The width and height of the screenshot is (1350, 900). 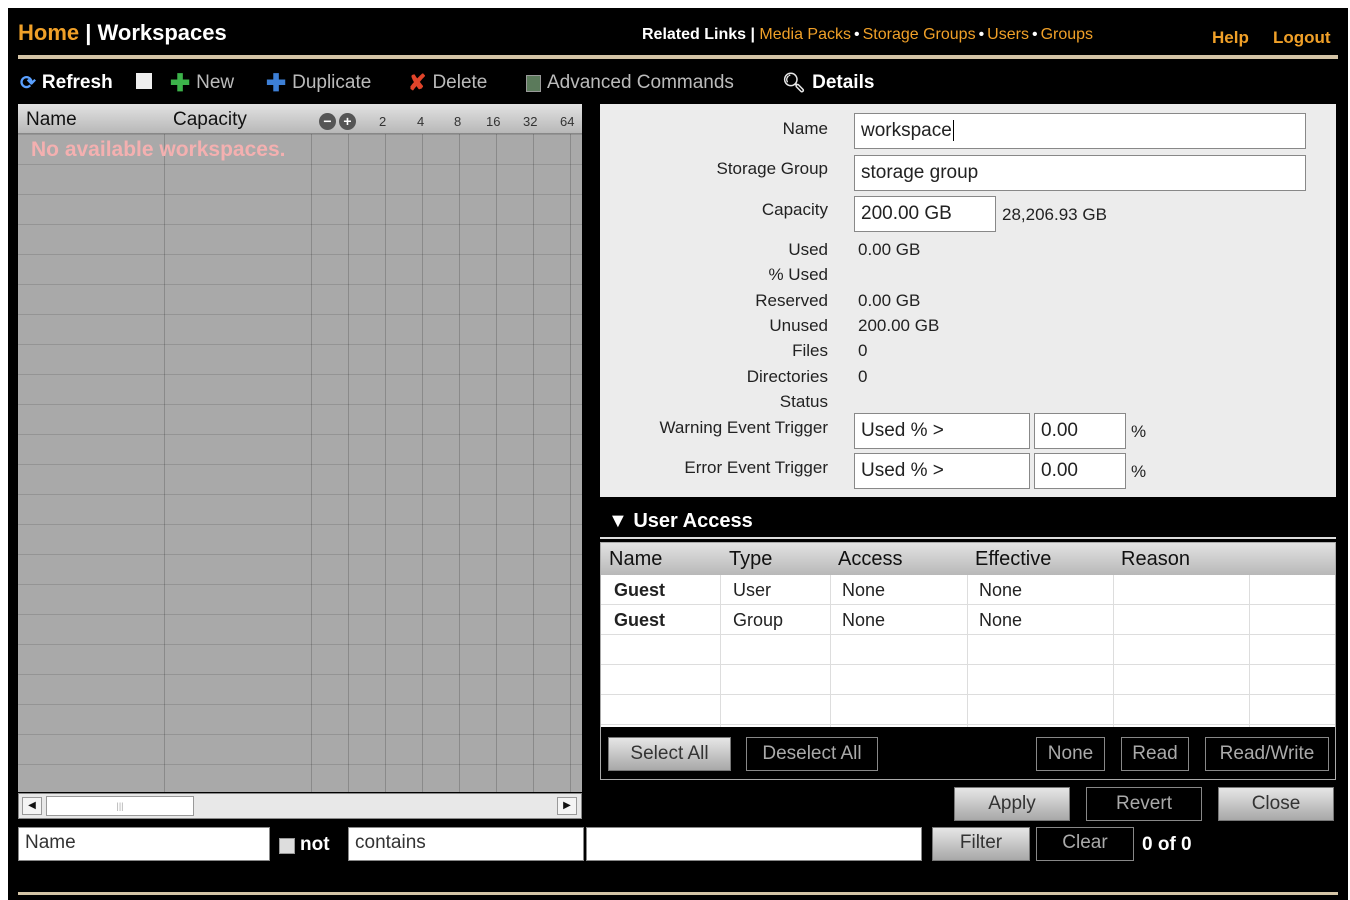 What do you see at coordinates (1080, 471) in the screenshot?
I see `error-threshold-input: 0.00` at bounding box center [1080, 471].